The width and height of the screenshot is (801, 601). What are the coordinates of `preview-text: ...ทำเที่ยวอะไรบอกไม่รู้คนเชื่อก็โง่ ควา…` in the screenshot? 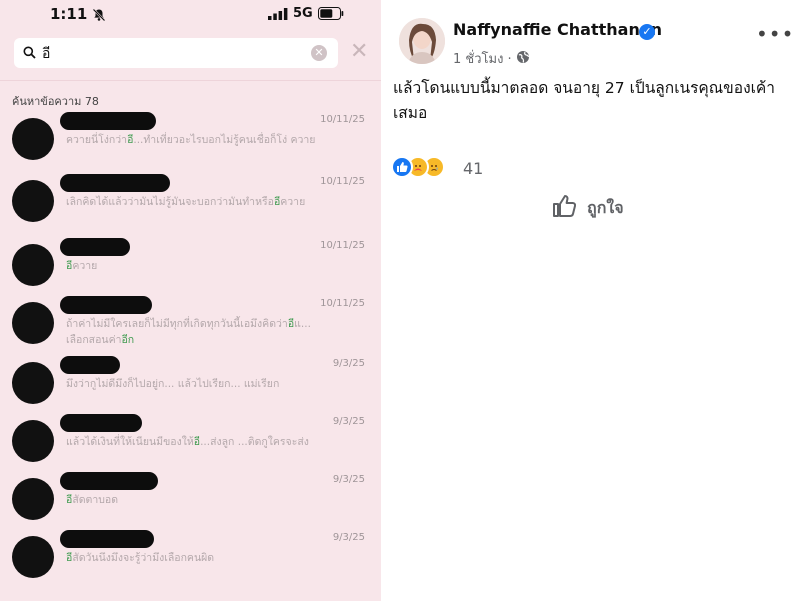 It's located at (224, 140).